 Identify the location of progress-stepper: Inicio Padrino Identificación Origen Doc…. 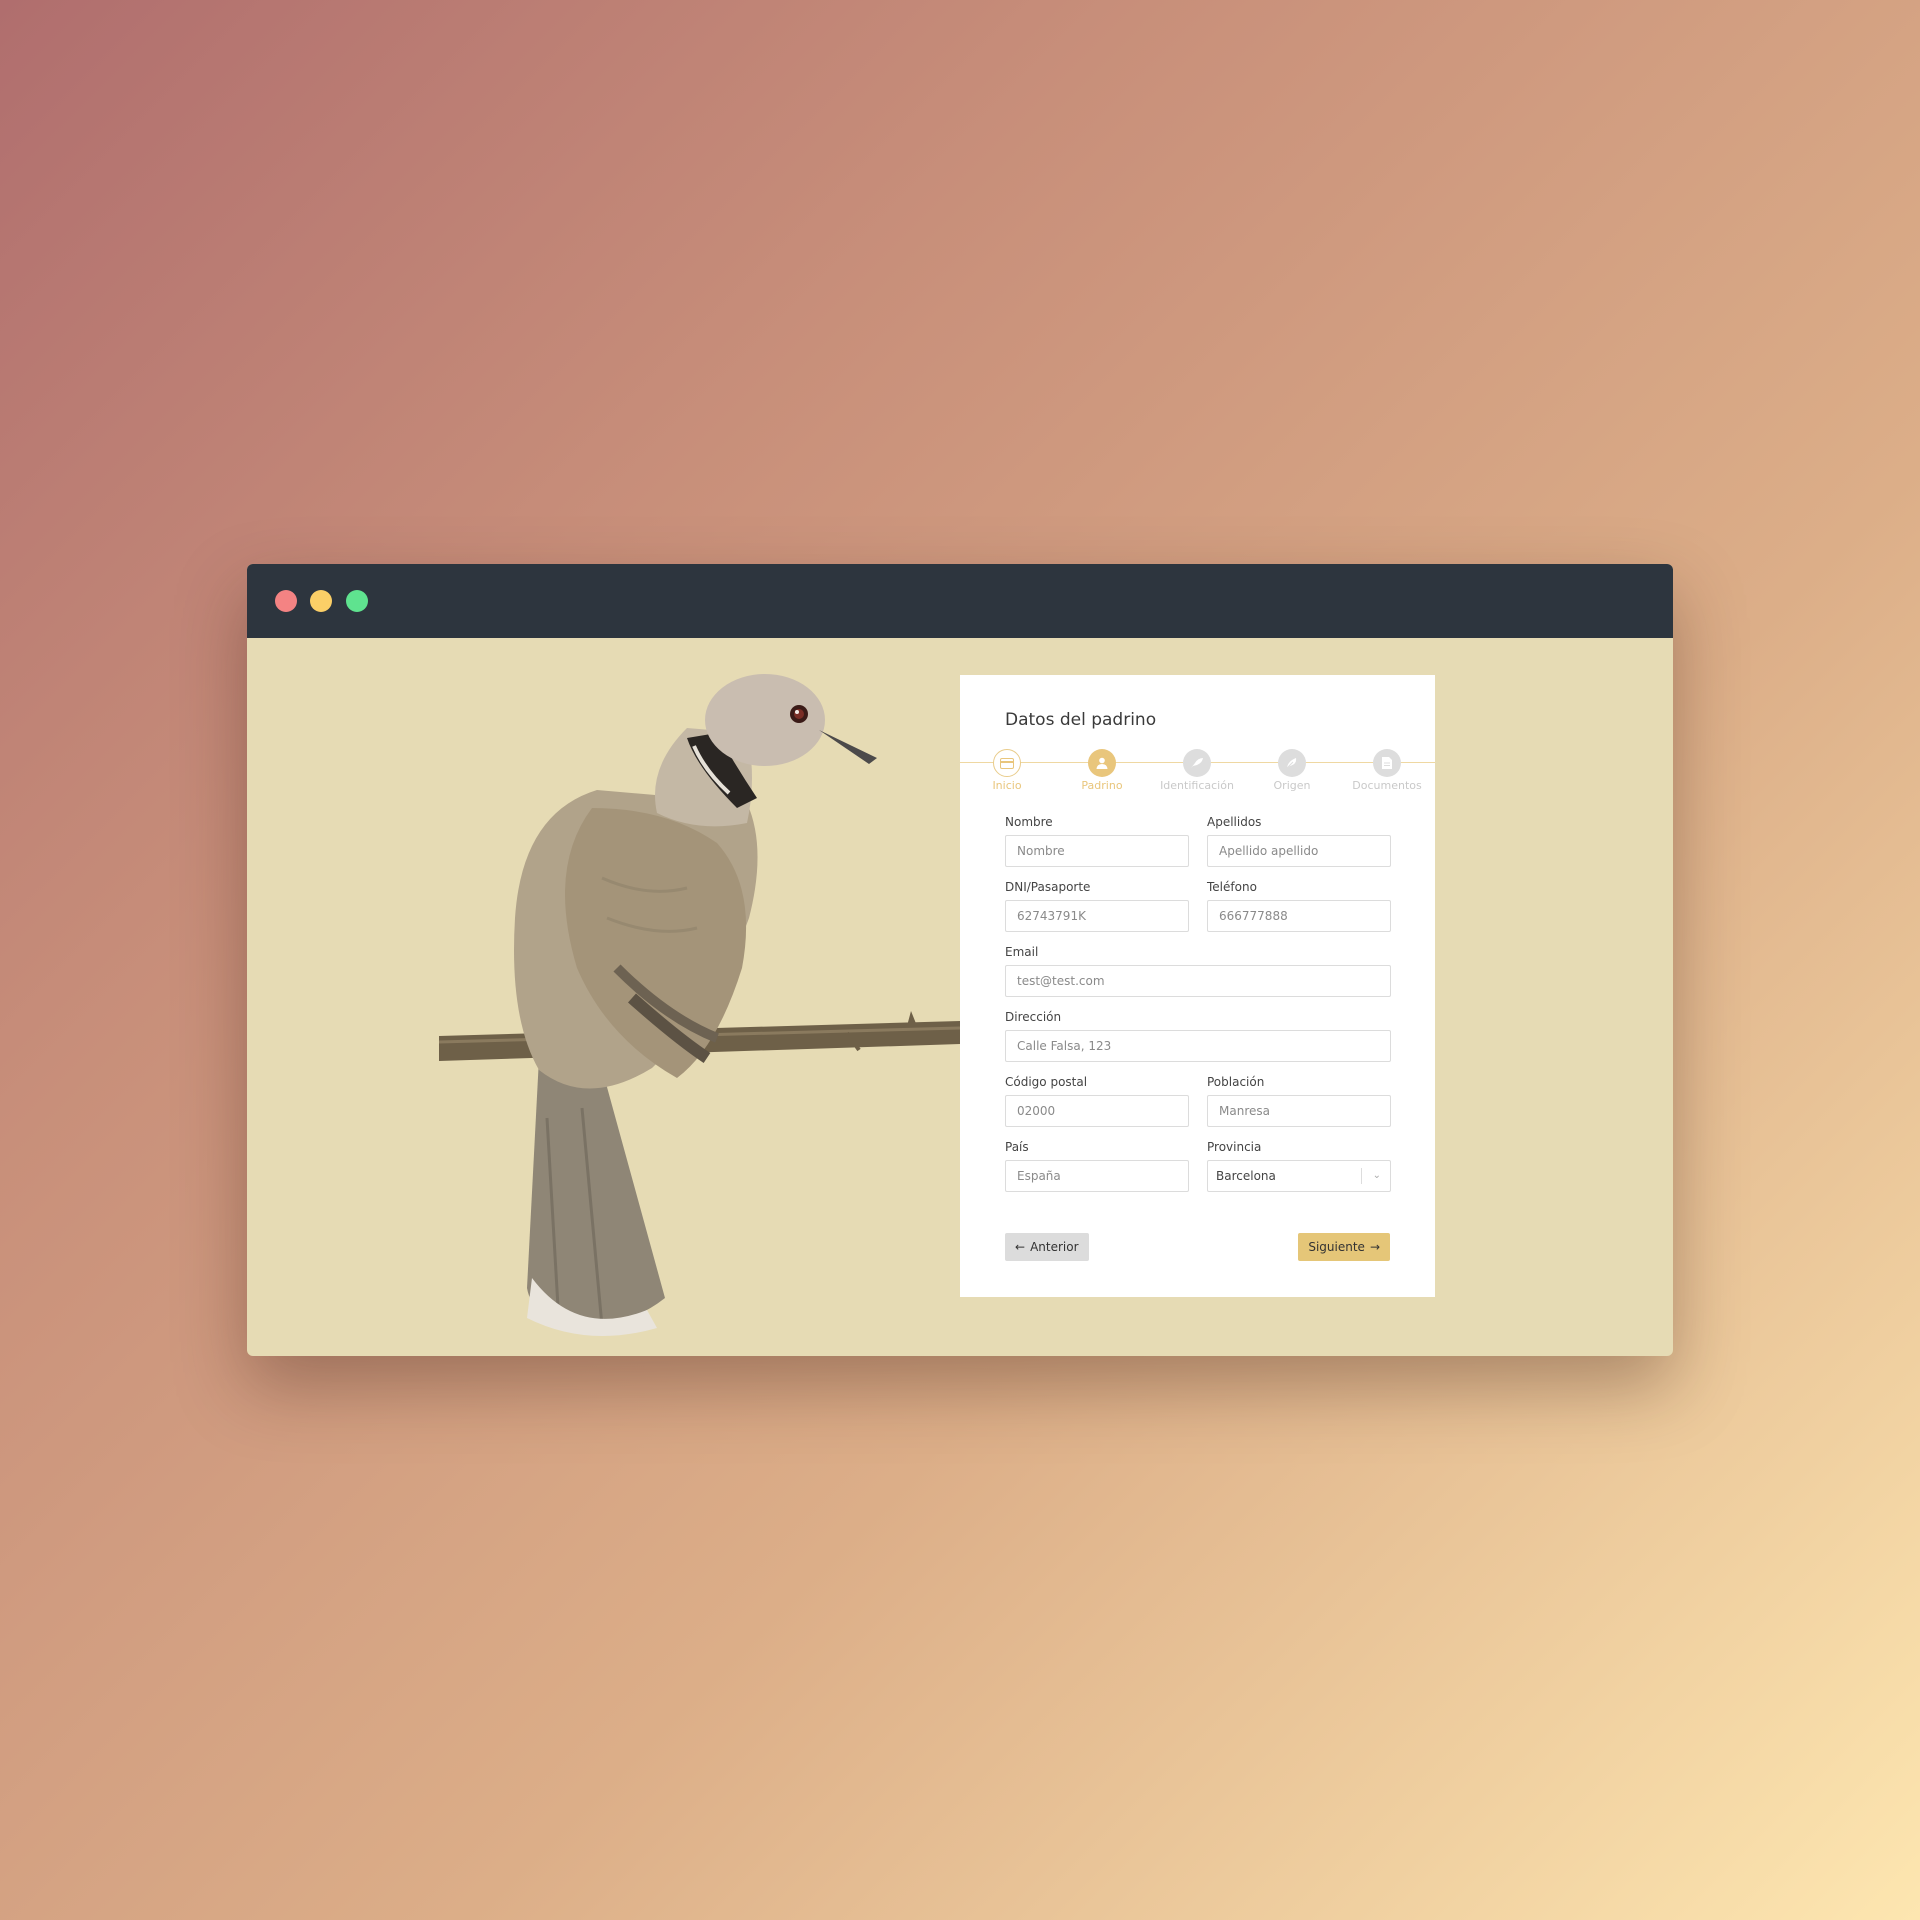
(1197, 773).